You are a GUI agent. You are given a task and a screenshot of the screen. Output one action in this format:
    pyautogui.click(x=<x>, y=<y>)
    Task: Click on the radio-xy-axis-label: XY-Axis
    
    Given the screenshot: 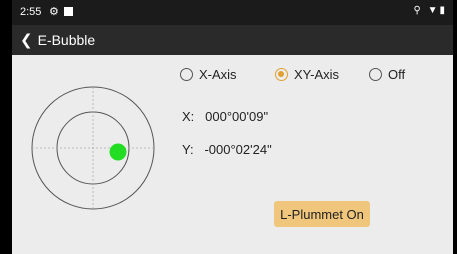 What is the action you would take?
    pyautogui.click(x=317, y=74)
    